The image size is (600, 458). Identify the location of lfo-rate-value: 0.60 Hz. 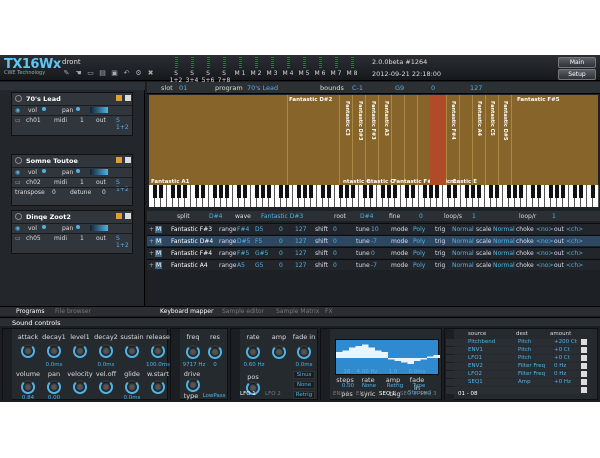
(254, 365).